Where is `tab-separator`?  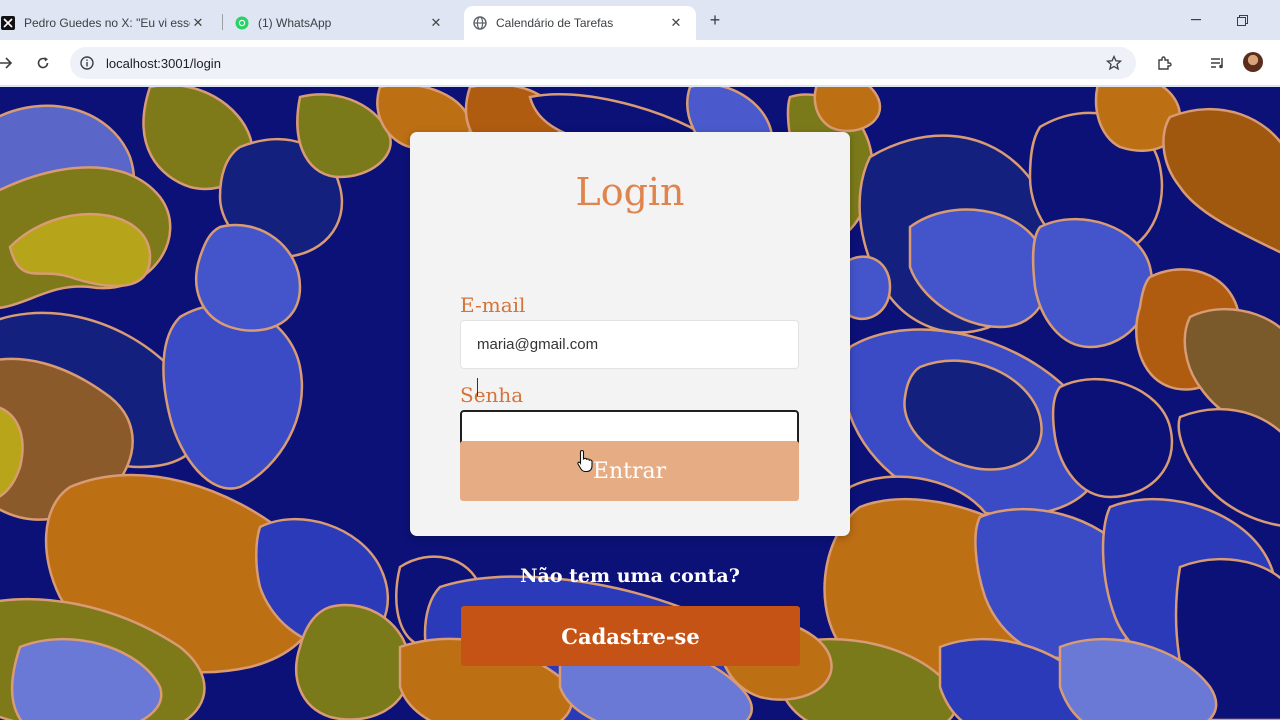 tab-separator is located at coordinates (222, 22).